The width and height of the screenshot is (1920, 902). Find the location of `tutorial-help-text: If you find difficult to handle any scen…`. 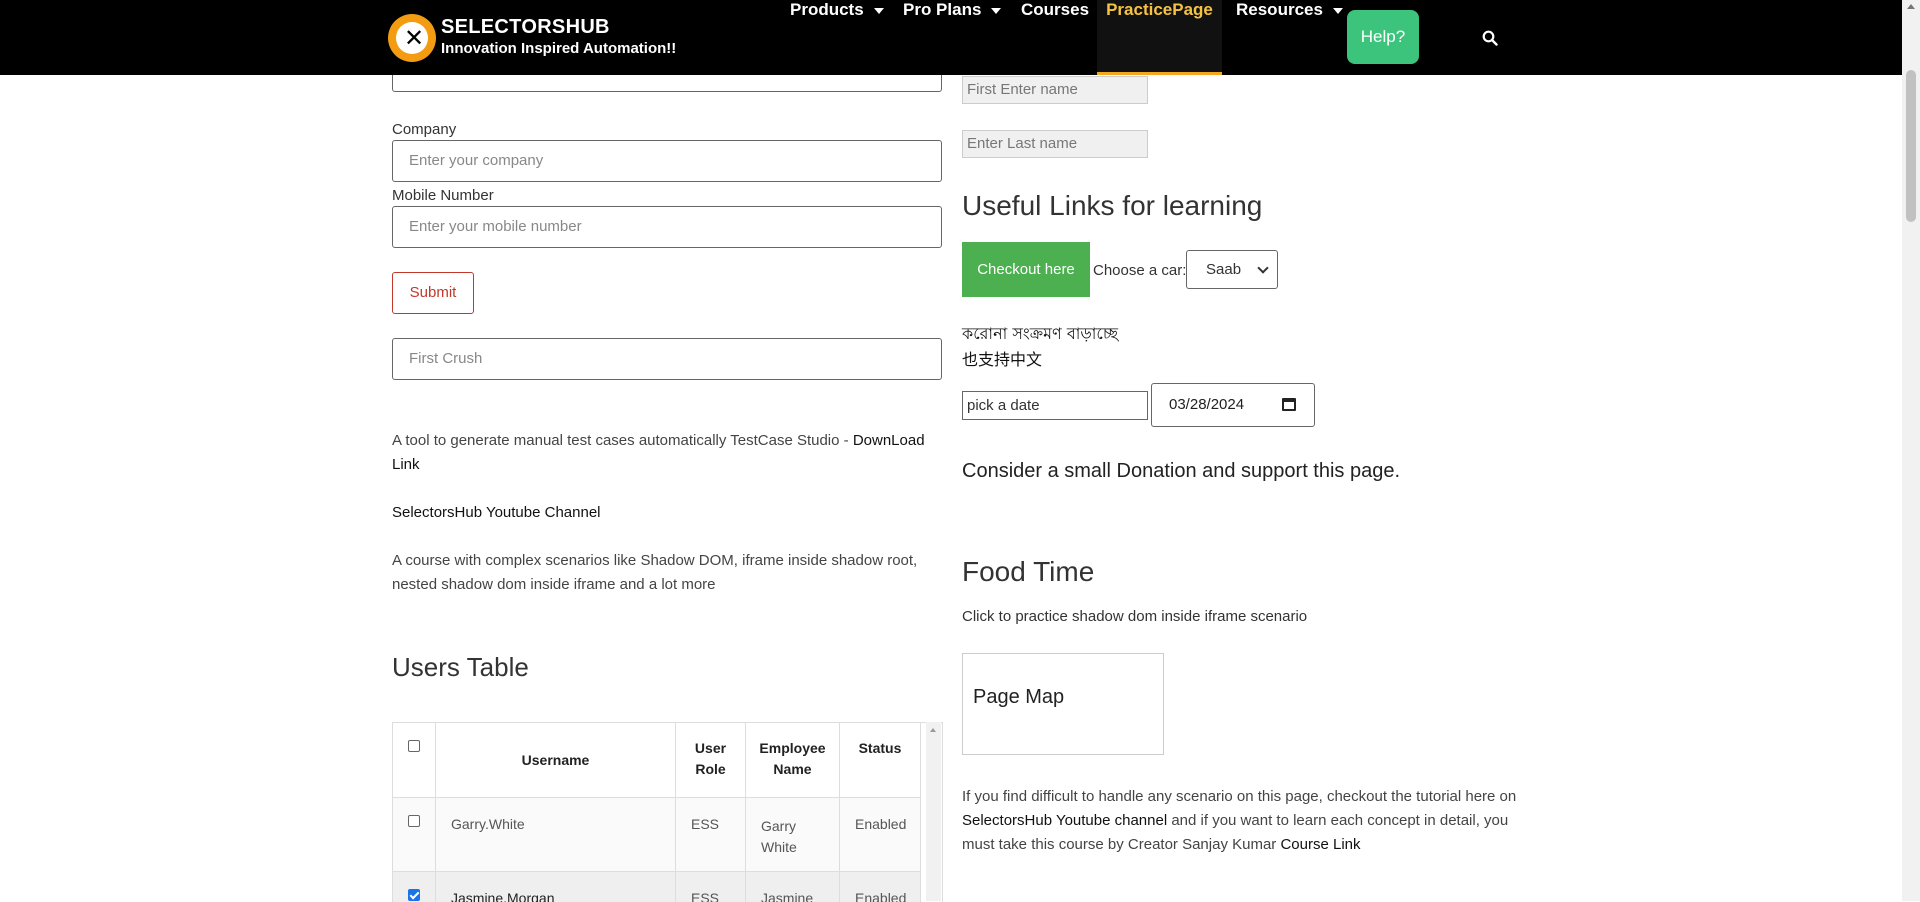

tutorial-help-text: If you find difficult to handle any scen… is located at coordinates (1242, 821).